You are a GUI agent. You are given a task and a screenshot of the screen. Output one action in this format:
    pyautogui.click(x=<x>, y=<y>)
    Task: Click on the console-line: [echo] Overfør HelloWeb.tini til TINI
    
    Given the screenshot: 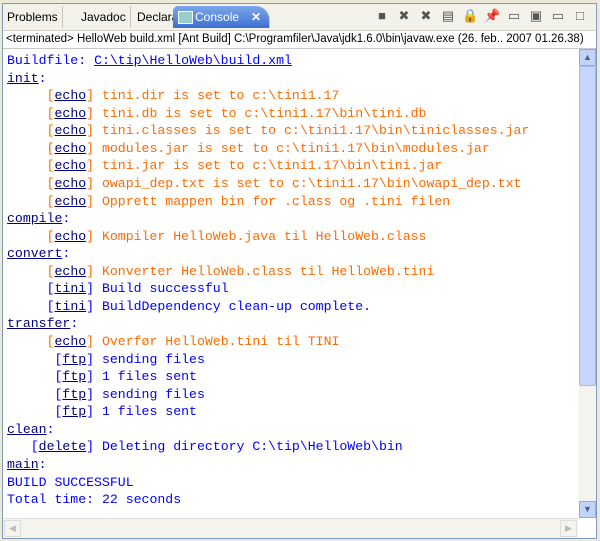 What is the action you would take?
    pyautogui.click(x=292, y=342)
    